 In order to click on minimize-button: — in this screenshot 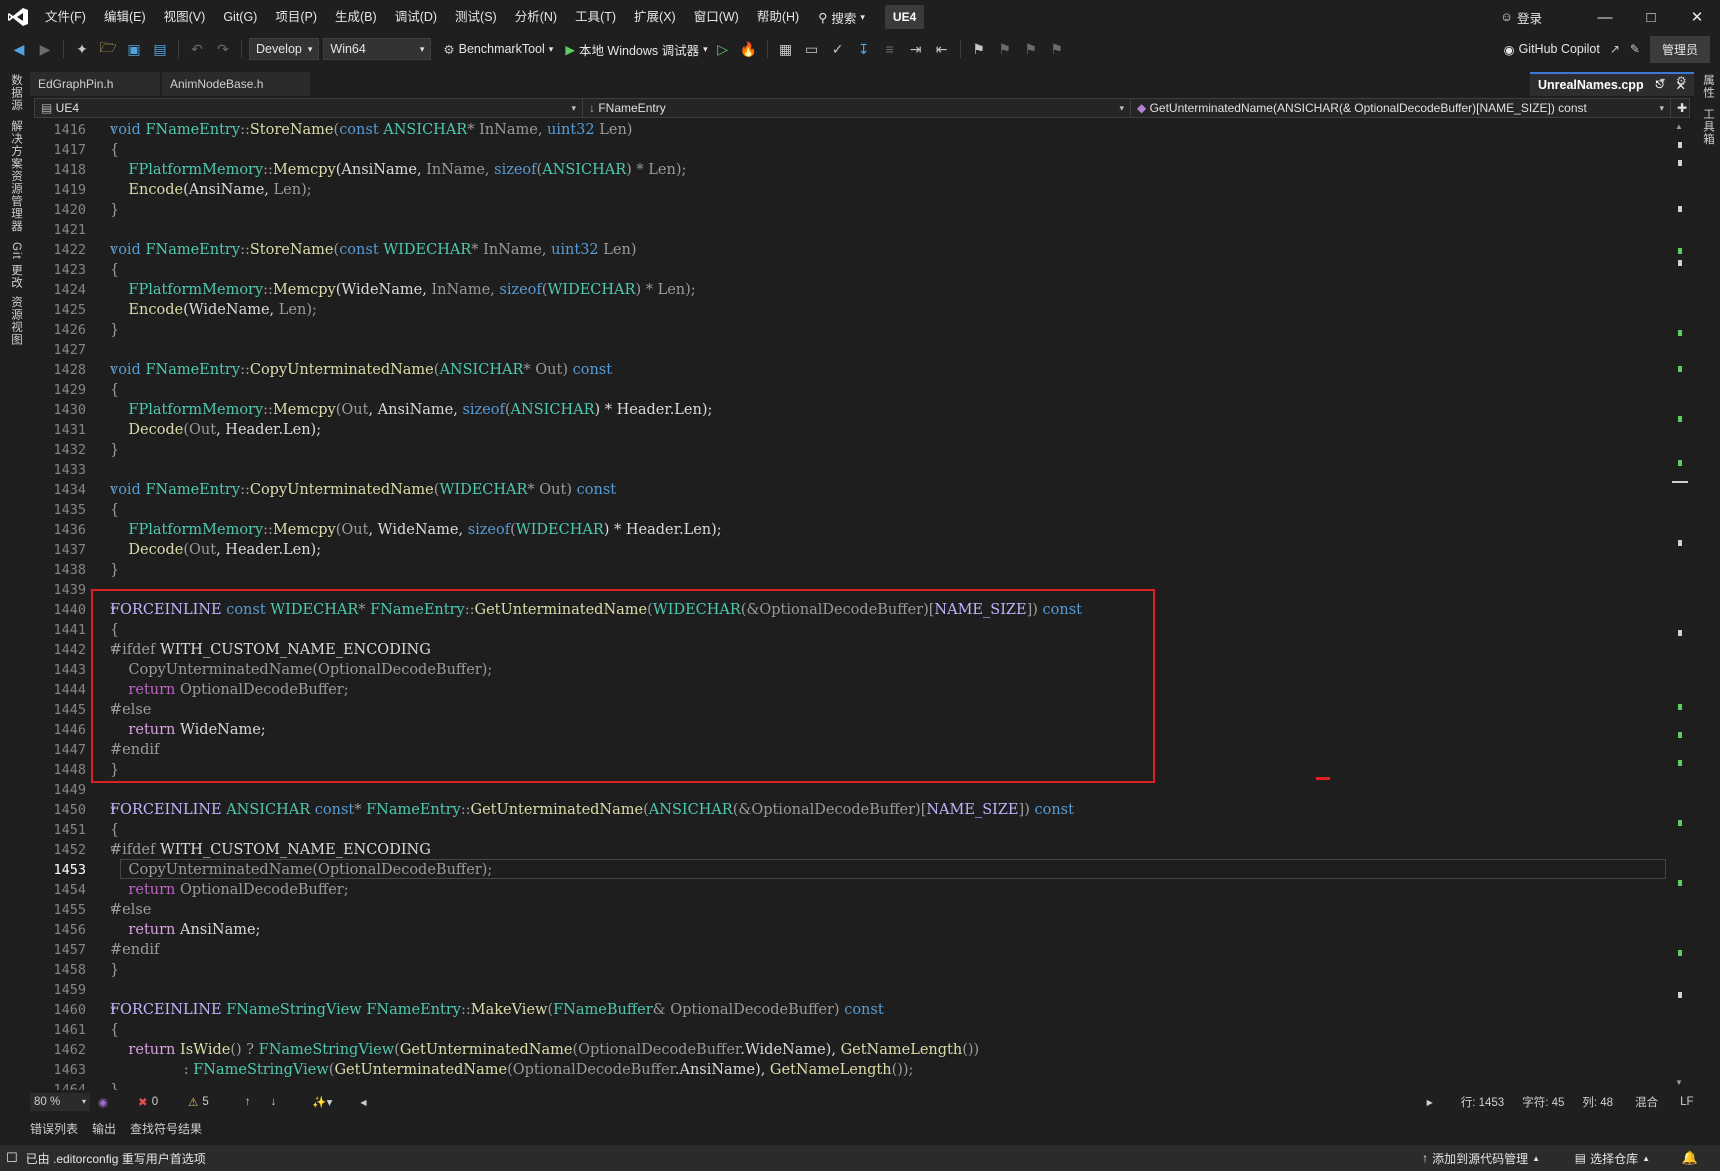, I will do `click(1605, 17)`.